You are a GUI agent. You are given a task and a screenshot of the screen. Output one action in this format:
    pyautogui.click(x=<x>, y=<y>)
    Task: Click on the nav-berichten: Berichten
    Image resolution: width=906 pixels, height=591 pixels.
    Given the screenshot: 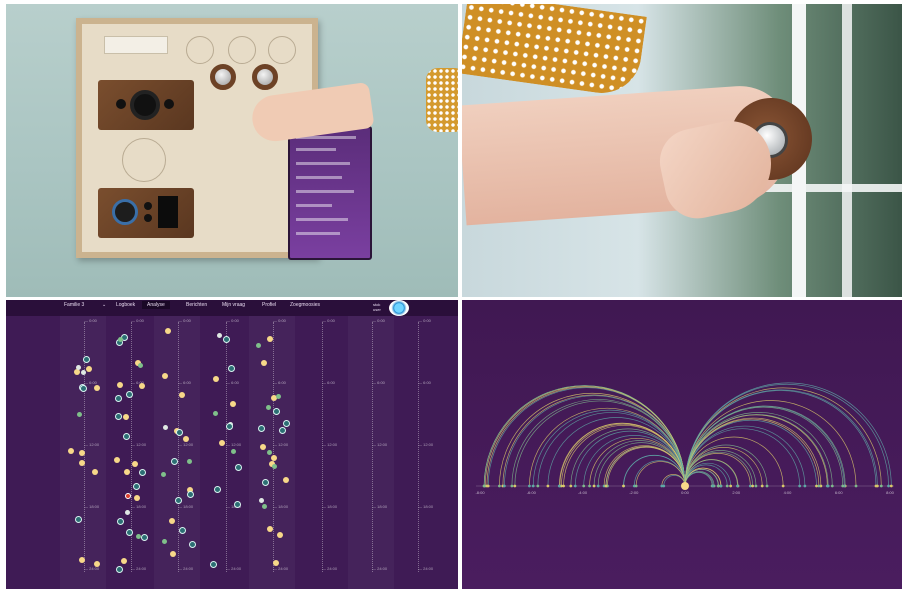 What is the action you would take?
    pyautogui.click(x=196, y=305)
    